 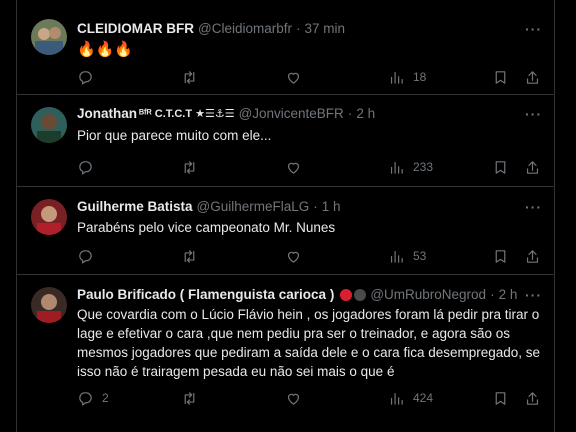 What do you see at coordinates (205, 295) in the screenshot?
I see `author-name: Paulo Brificado ( Flamenguista carioca )` at bounding box center [205, 295].